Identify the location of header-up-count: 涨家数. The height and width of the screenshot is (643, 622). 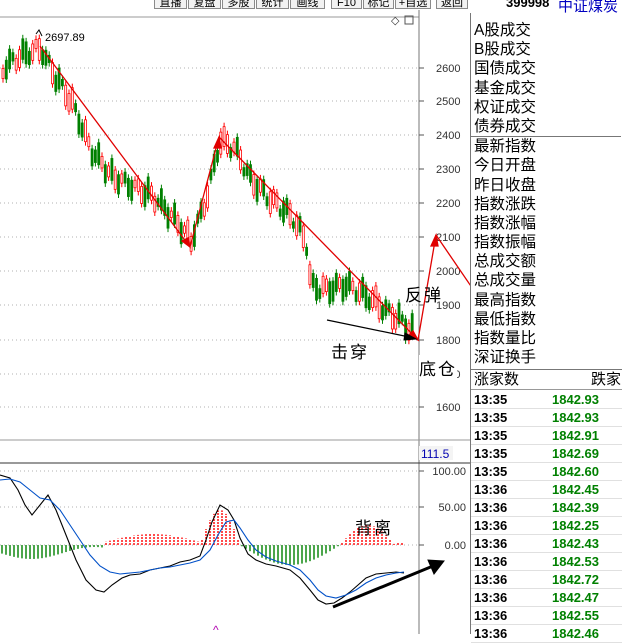
(496, 380).